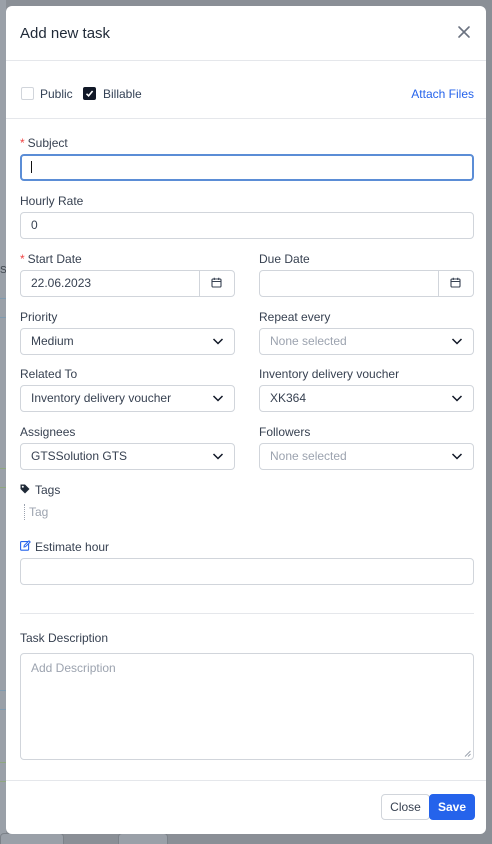 Image resolution: width=492 pixels, height=844 pixels. Describe the element at coordinates (127, 283) in the screenshot. I see `start-date-input: 22.06.2023` at that location.